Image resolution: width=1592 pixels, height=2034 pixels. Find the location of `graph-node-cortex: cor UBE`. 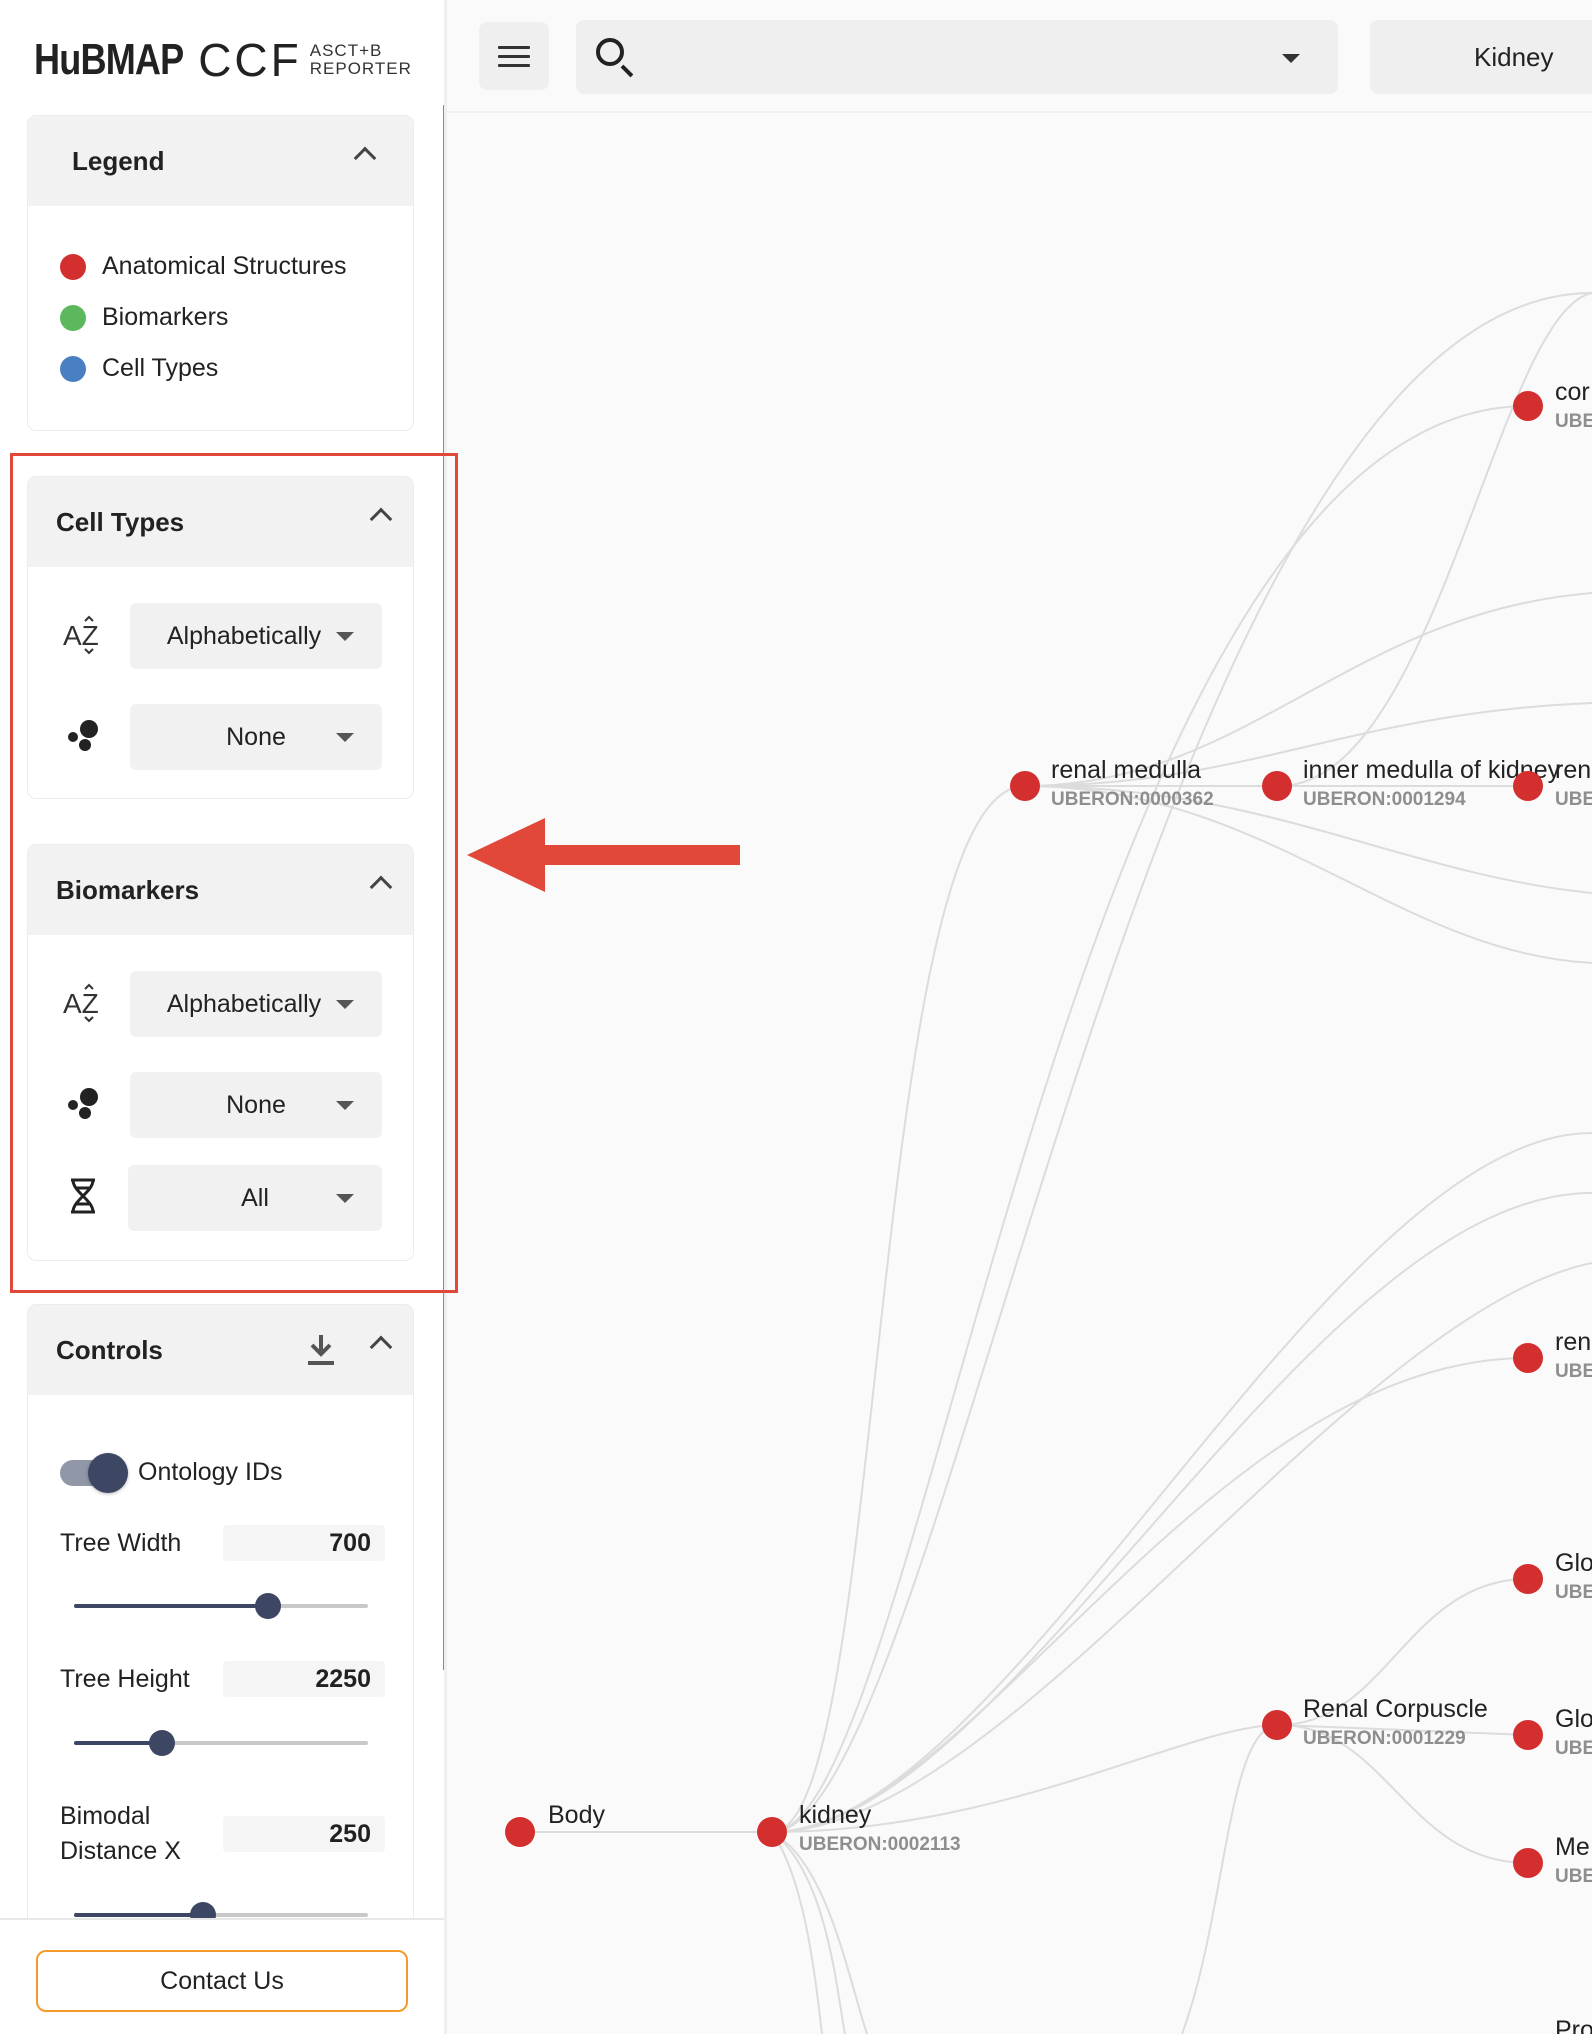

graph-node-cortex: cor UBE is located at coordinates (1552, 405).